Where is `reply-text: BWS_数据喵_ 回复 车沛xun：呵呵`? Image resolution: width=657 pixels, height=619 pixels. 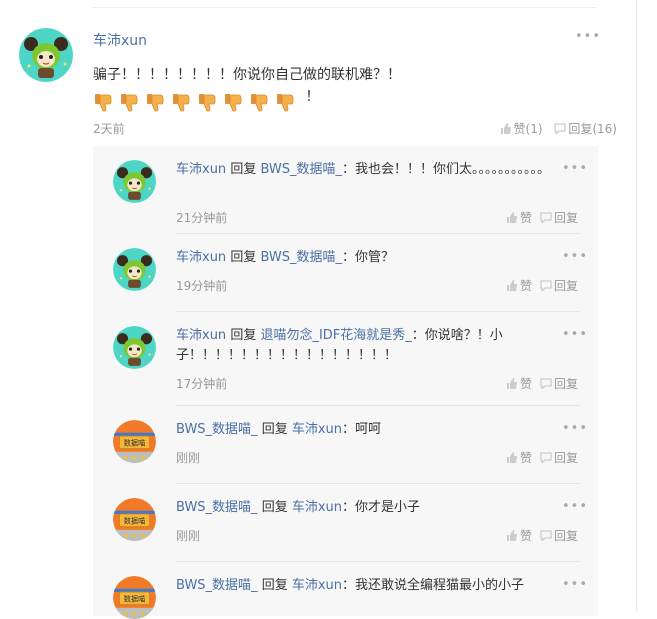
reply-text: BWS_数据喵_ 回复 车沛xun：呵呵 is located at coordinates (366, 430).